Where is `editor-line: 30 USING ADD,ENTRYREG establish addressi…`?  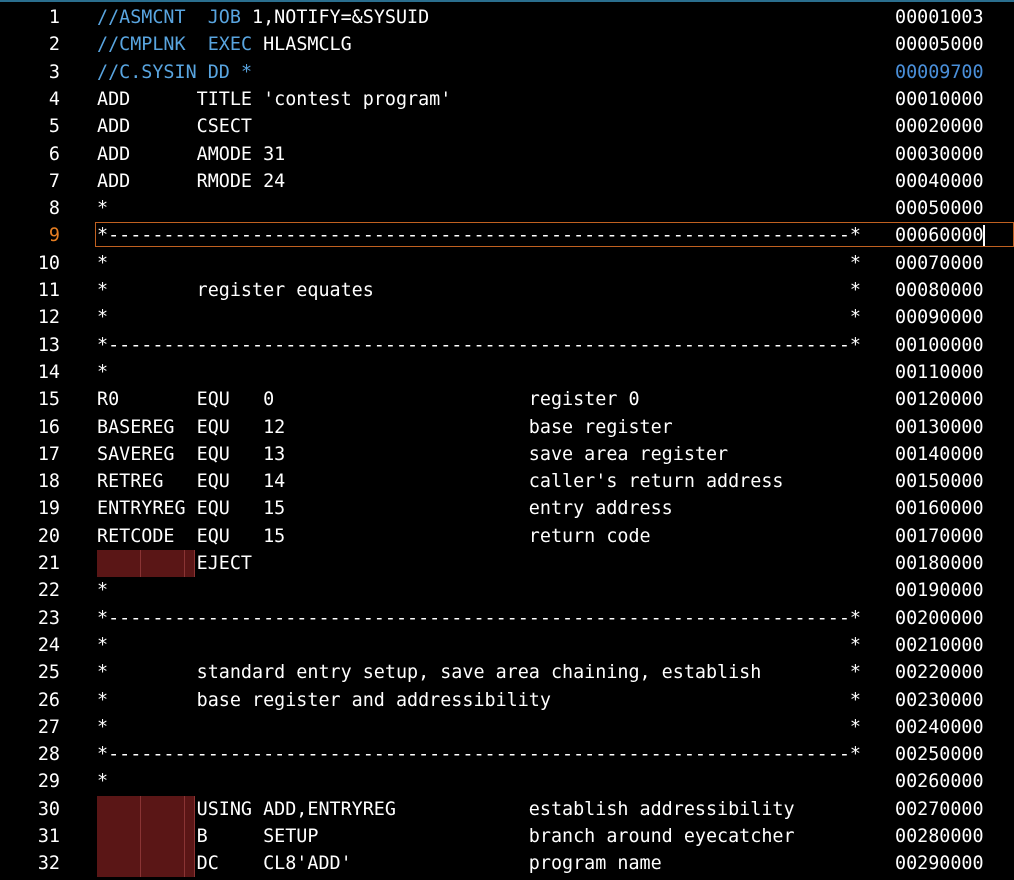
editor-line: 30 USING ADD,ENTRYREG establish addressi… is located at coordinates (507, 809).